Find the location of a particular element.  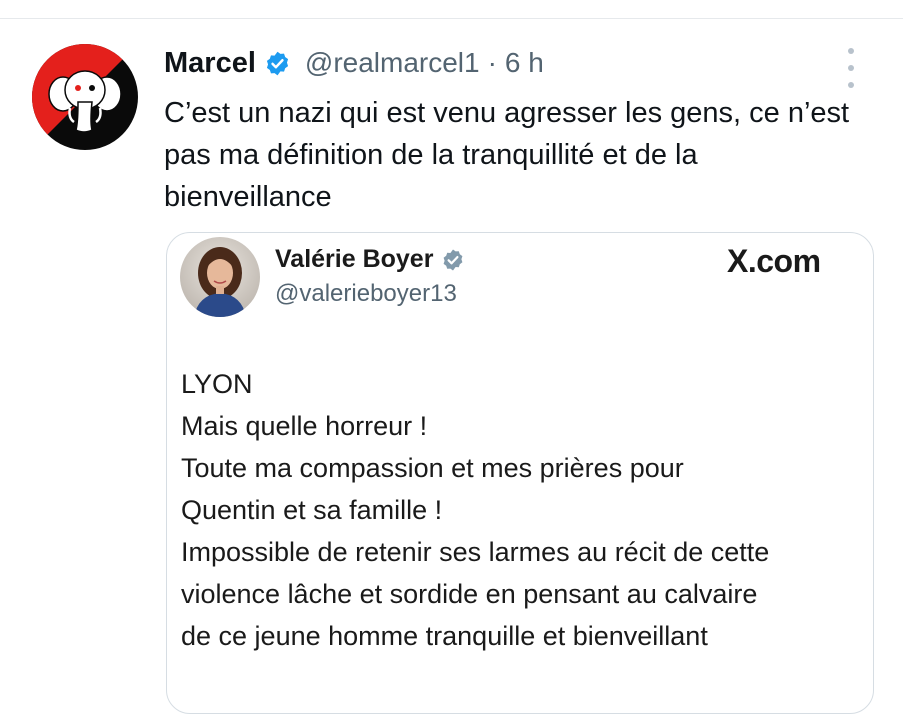

author-name: Marcel is located at coordinates (210, 63).